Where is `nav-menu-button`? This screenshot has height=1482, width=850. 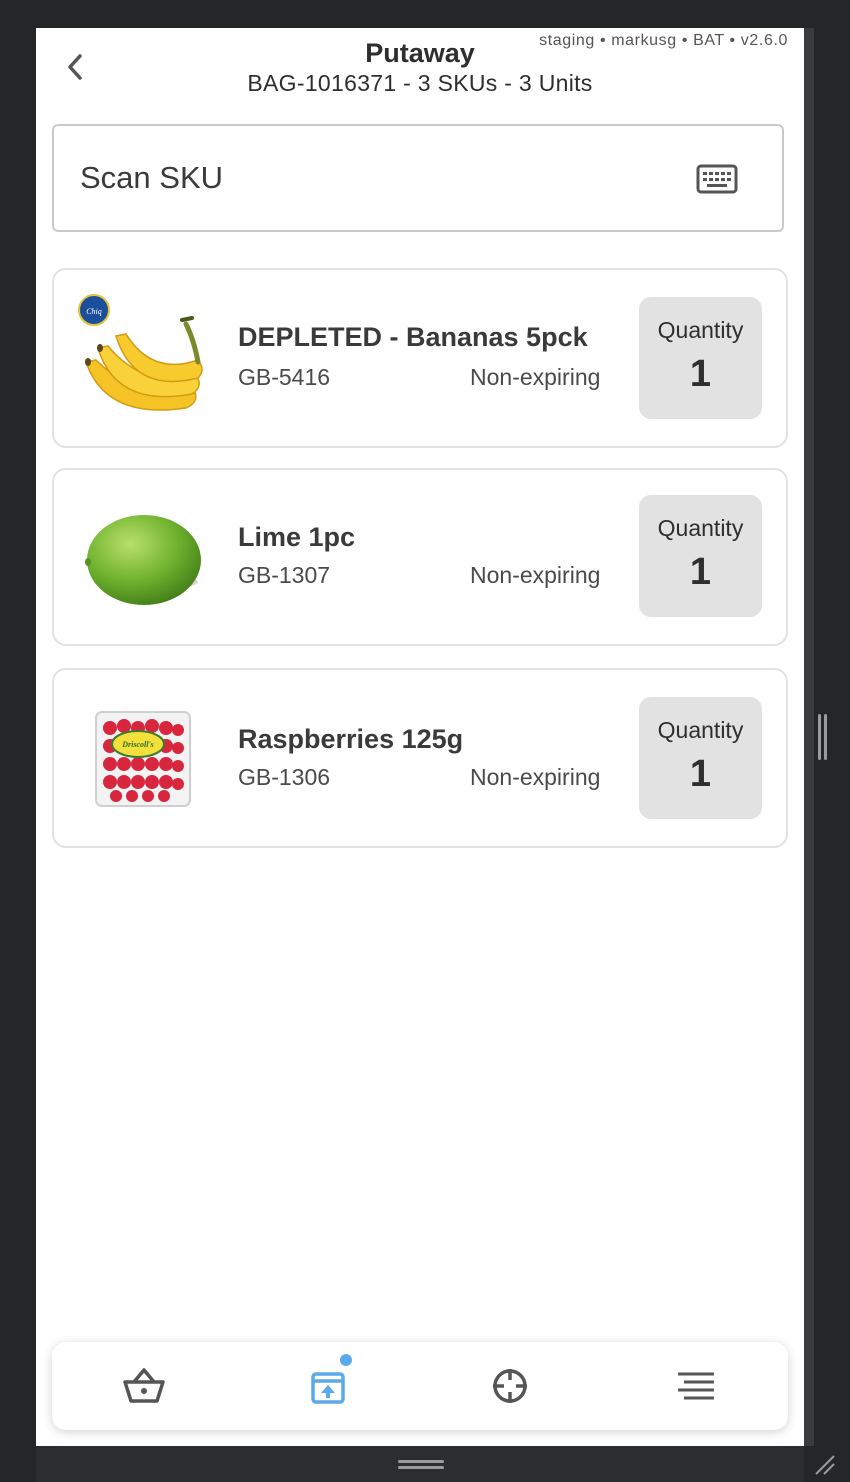
nav-menu-button is located at coordinates (696, 1386).